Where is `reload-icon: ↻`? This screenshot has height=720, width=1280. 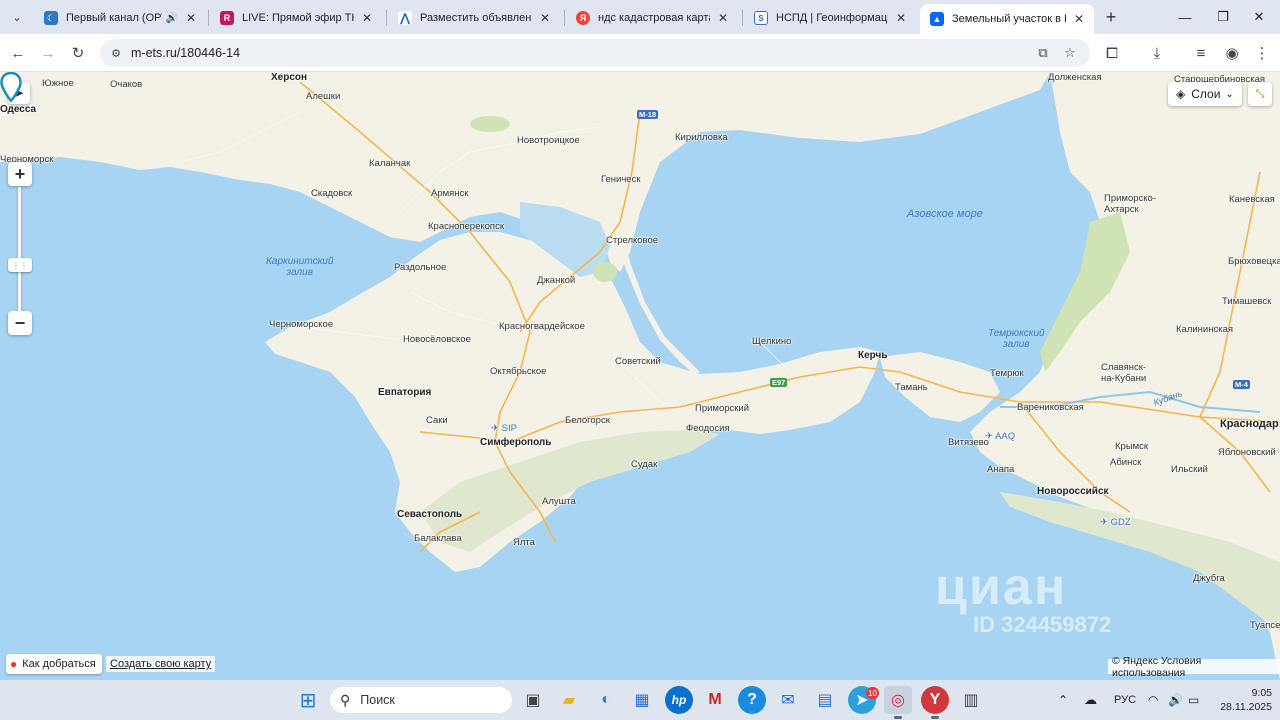
reload-icon: ↻ is located at coordinates (78, 53).